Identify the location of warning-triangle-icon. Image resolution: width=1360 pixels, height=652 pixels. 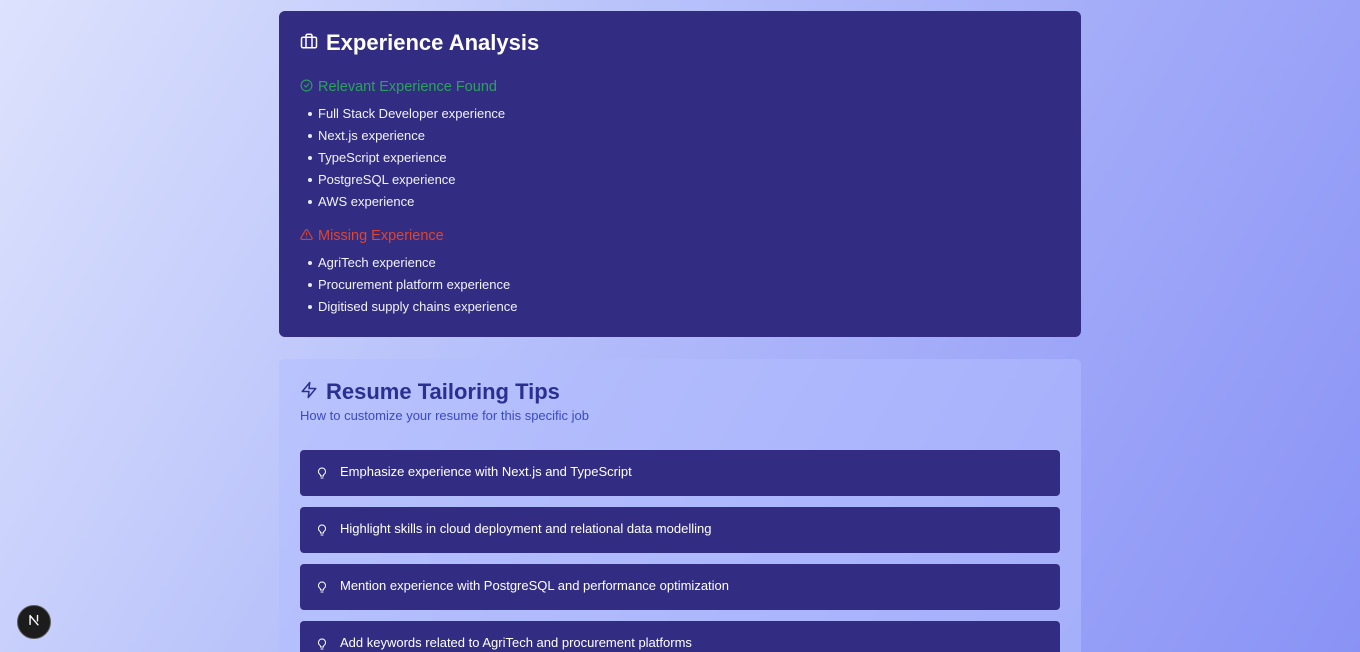
(306, 236).